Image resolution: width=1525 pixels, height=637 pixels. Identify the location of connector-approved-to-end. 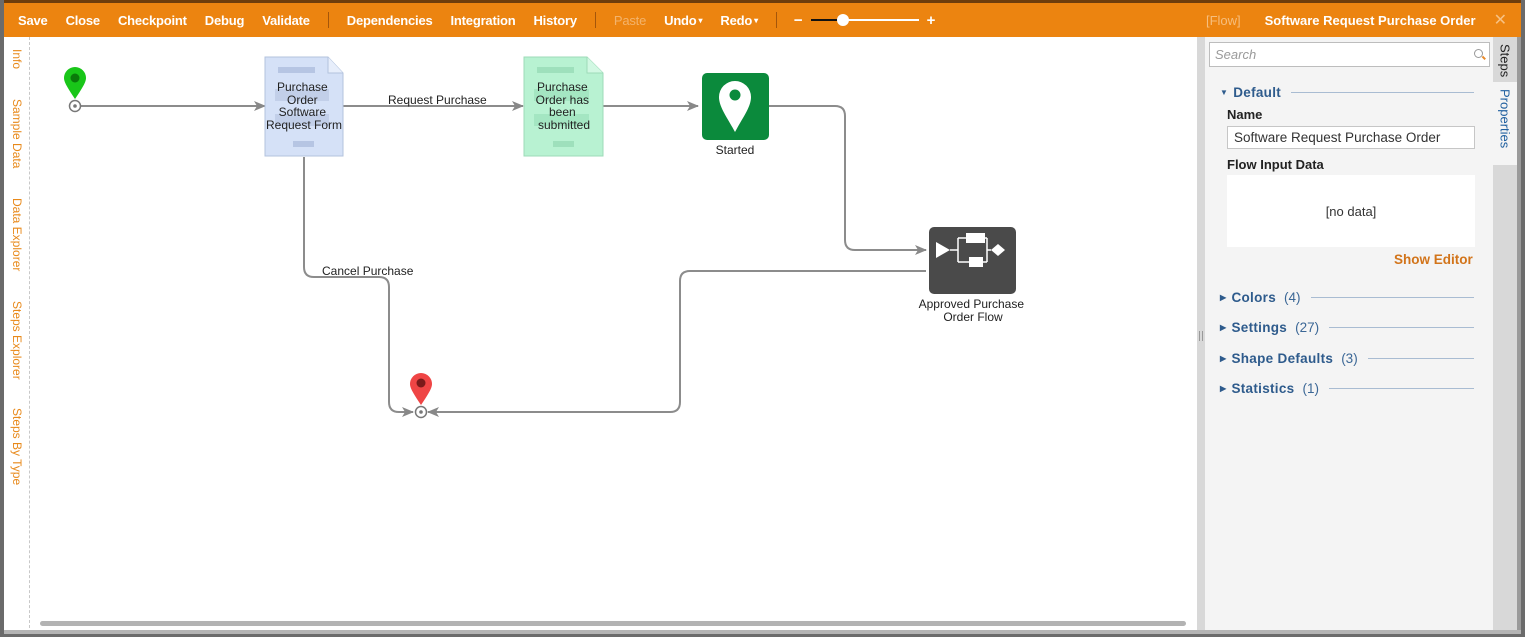
(676, 343).